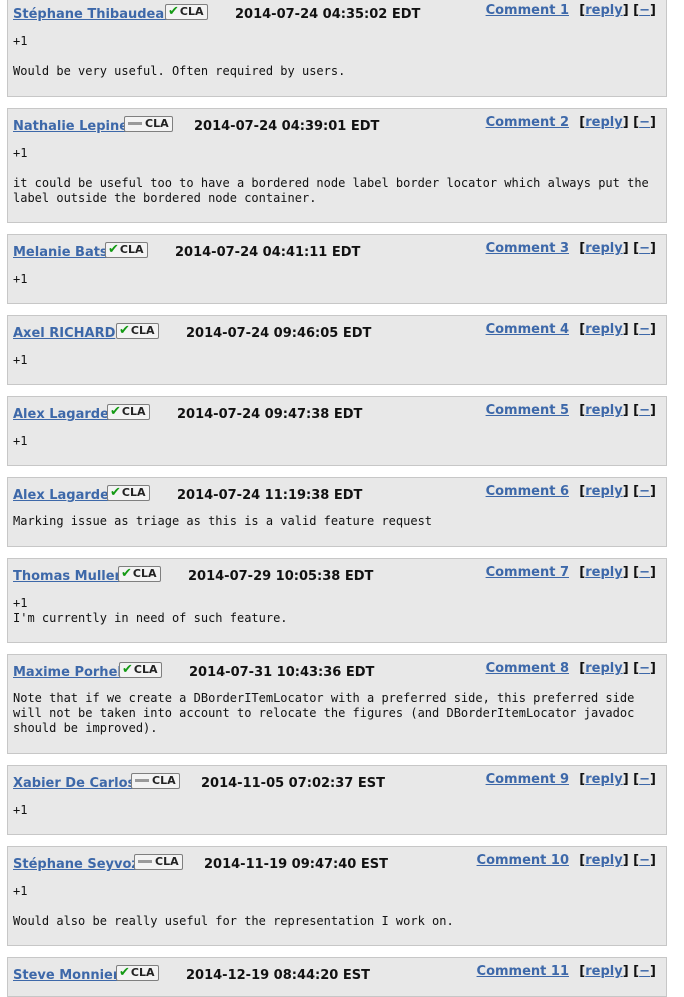 The height and width of the screenshot is (997, 684). What do you see at coordinates (523, 971) in the screenshot?
I see `comment-number-link: Comment 11` at bounding box center [523, 971].